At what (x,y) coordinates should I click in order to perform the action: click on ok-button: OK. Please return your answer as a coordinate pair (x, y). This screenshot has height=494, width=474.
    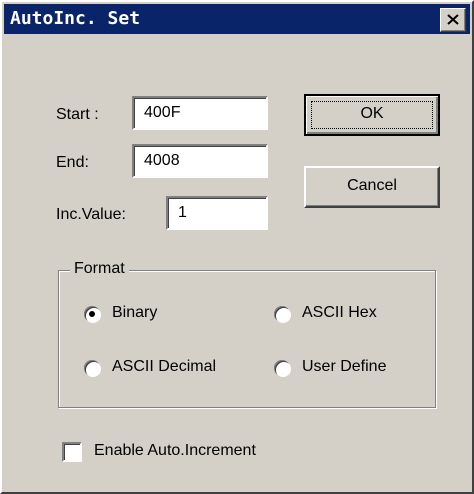
    Looking at the image, I should click on (372, 115).